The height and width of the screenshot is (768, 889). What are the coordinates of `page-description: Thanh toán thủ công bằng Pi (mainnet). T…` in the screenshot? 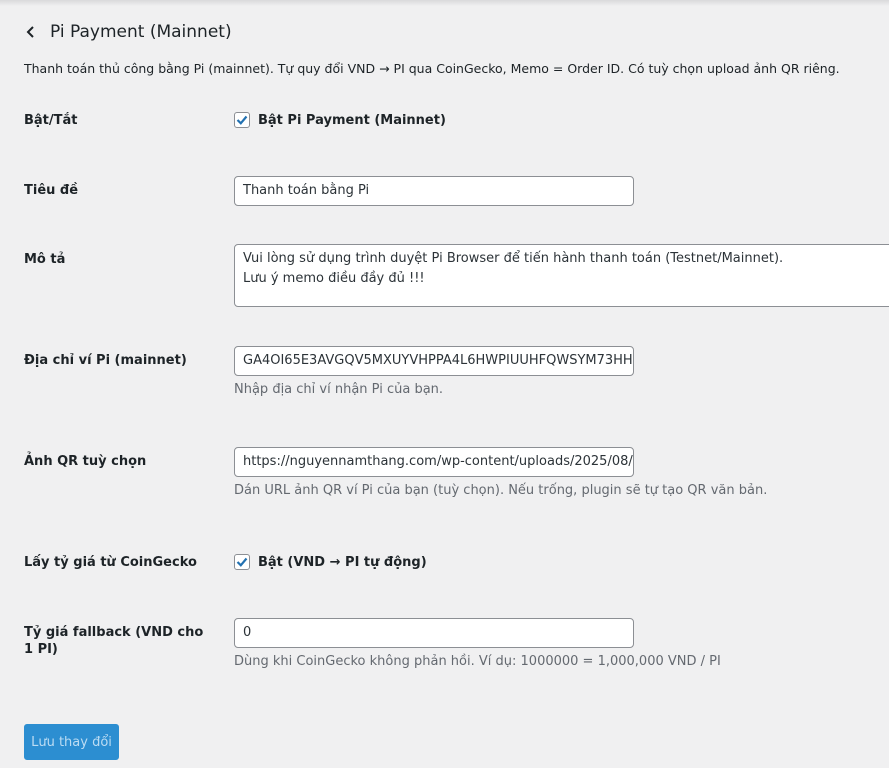 It's located at (432, 68).